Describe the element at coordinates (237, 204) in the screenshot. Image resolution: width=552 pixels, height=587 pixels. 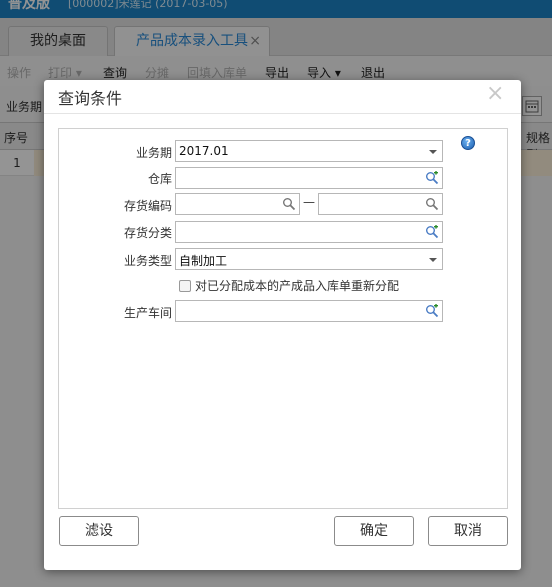
I see `inventory-code-from-input` at that location.